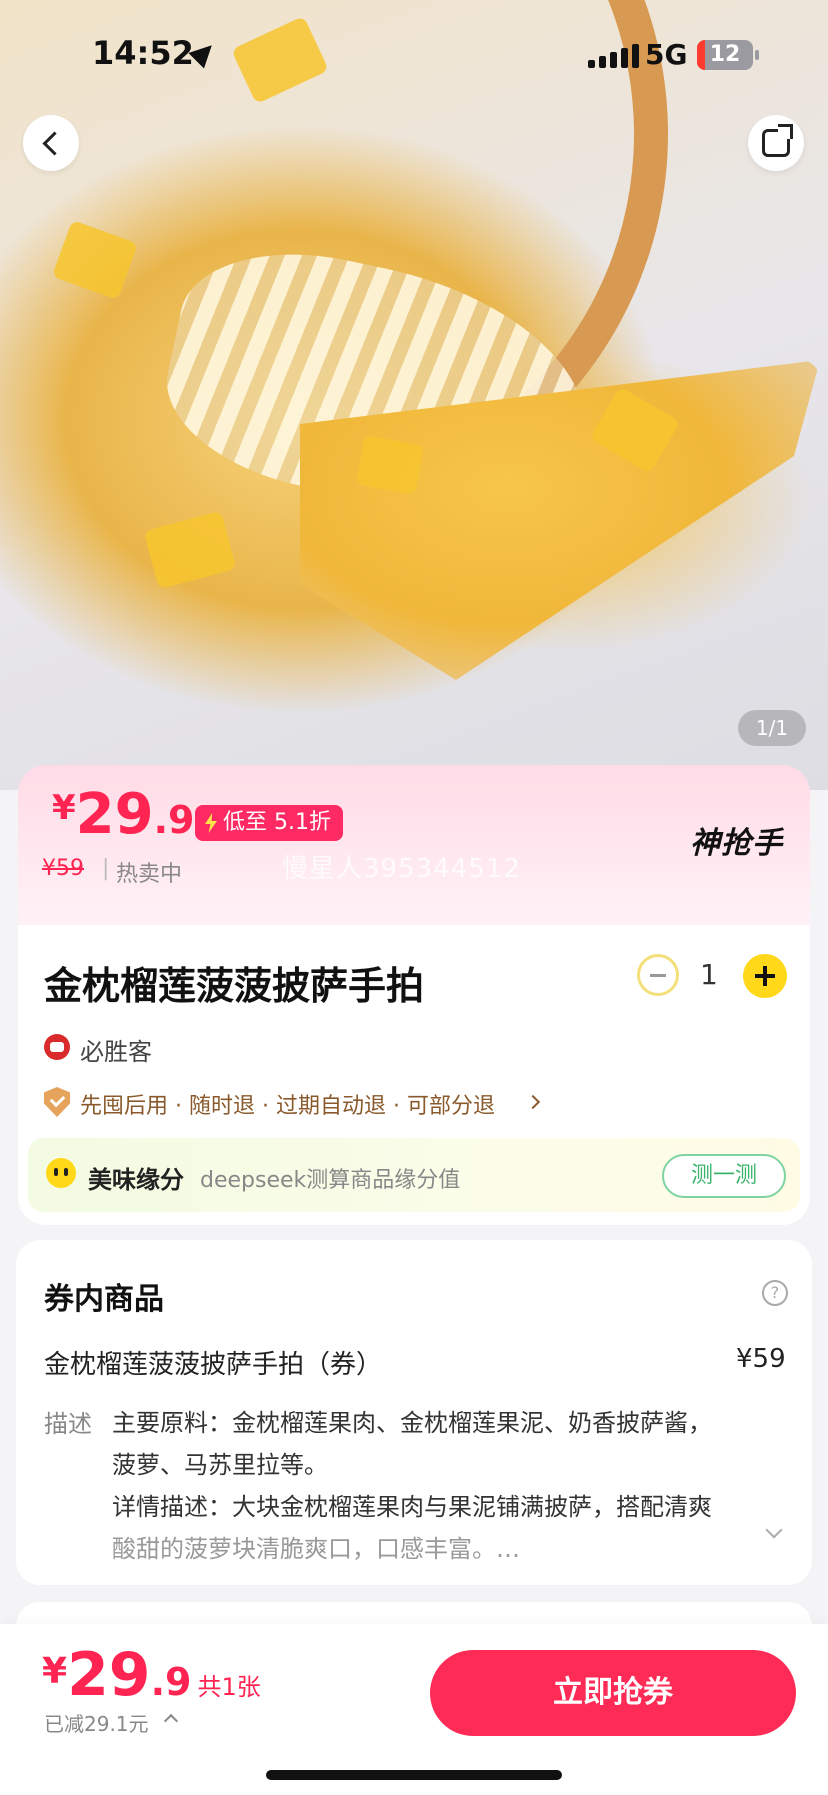 The image size is (828, 1795). I want to click on total-integer: 29, so click(109, 1675).